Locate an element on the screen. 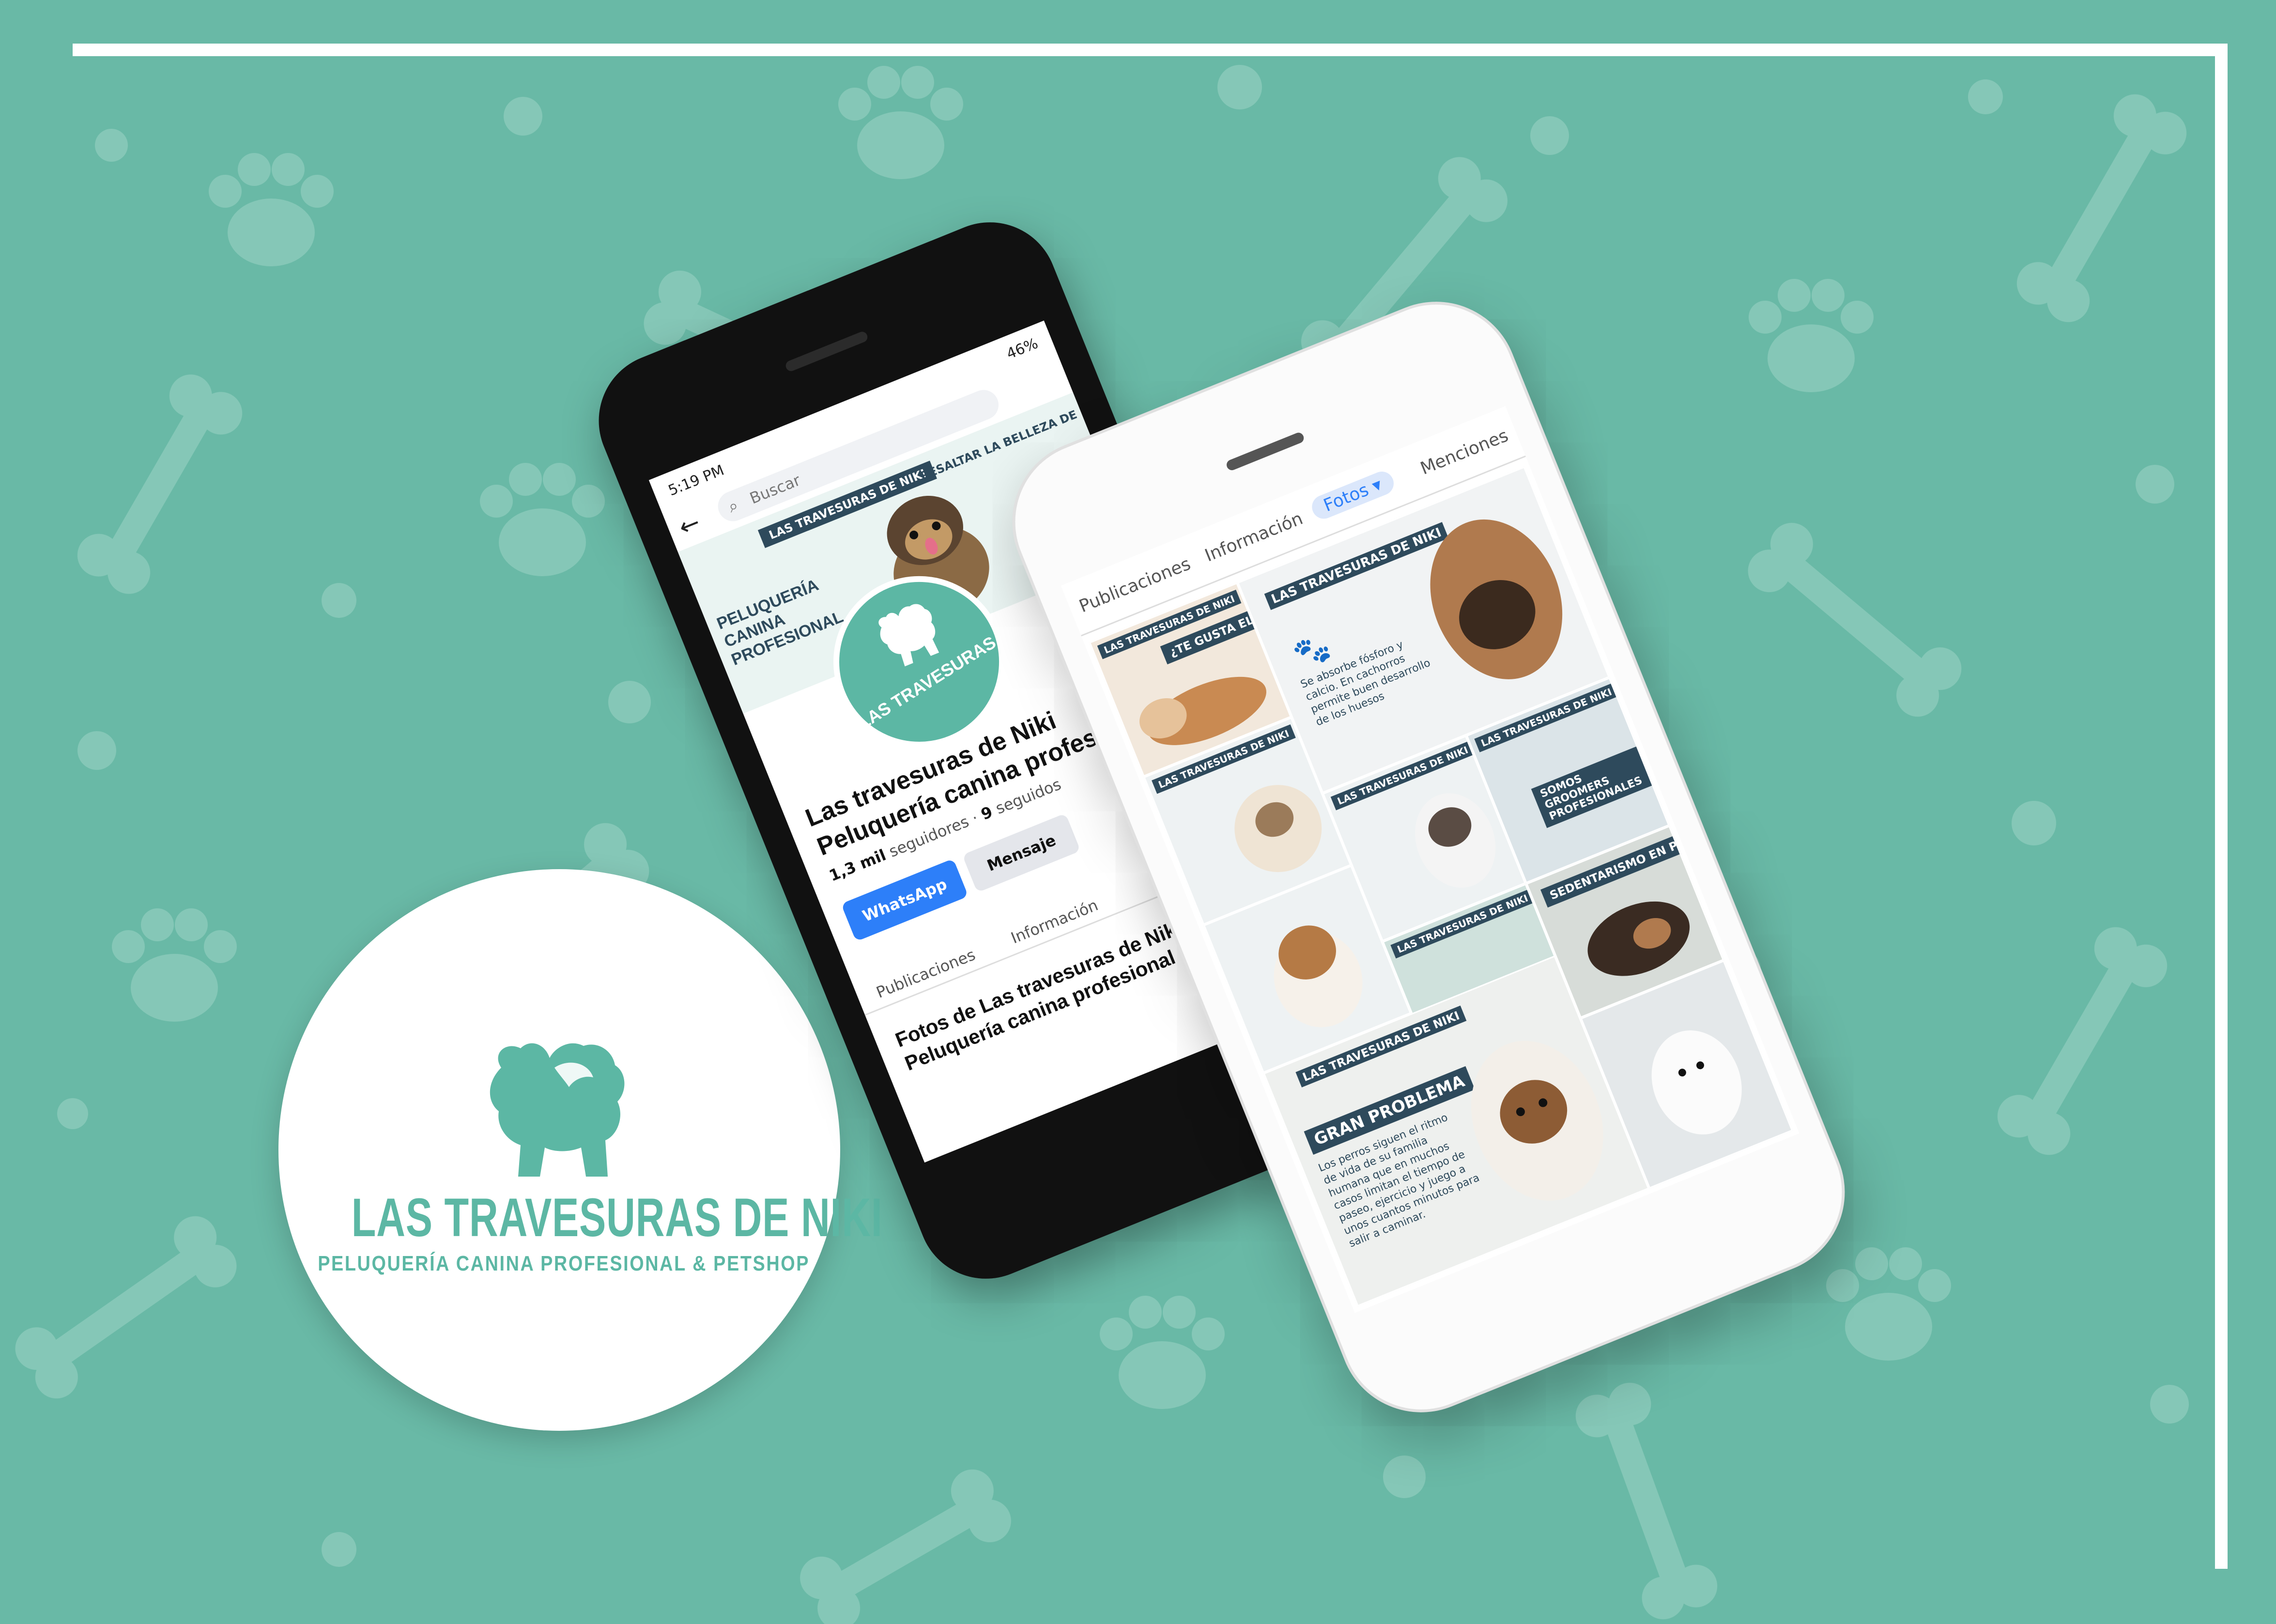  frame-line-top is located at coordinates (1150, 50).